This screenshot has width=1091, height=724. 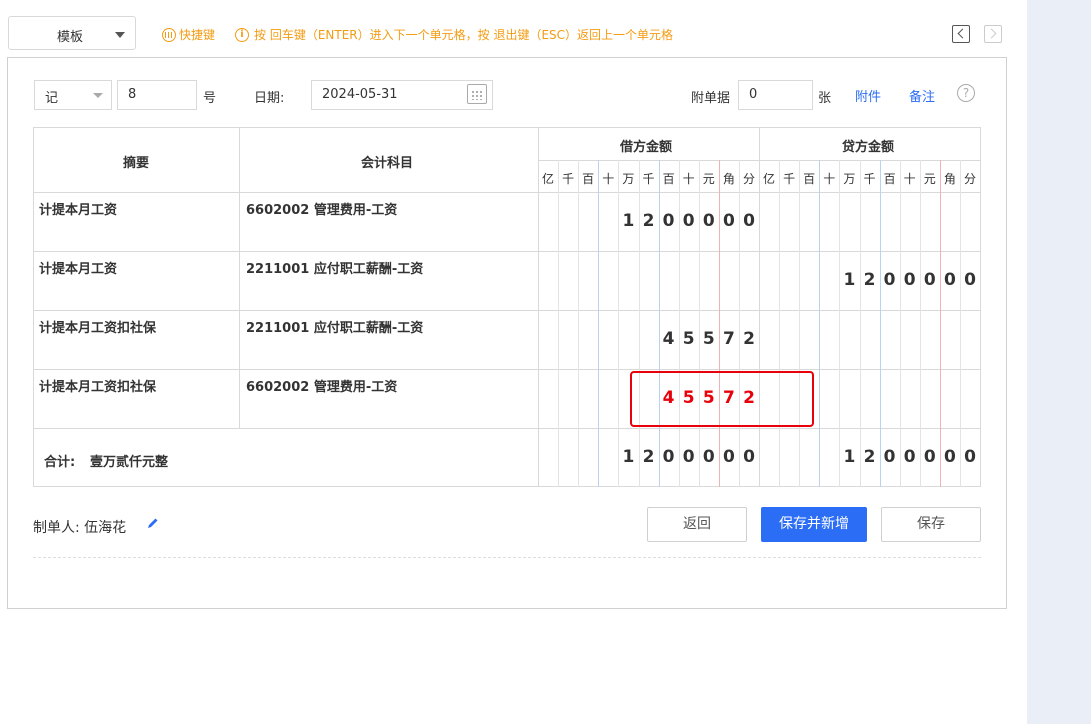 I want to click on shortcut-link: 快捷键, so click(x=188, y=34).